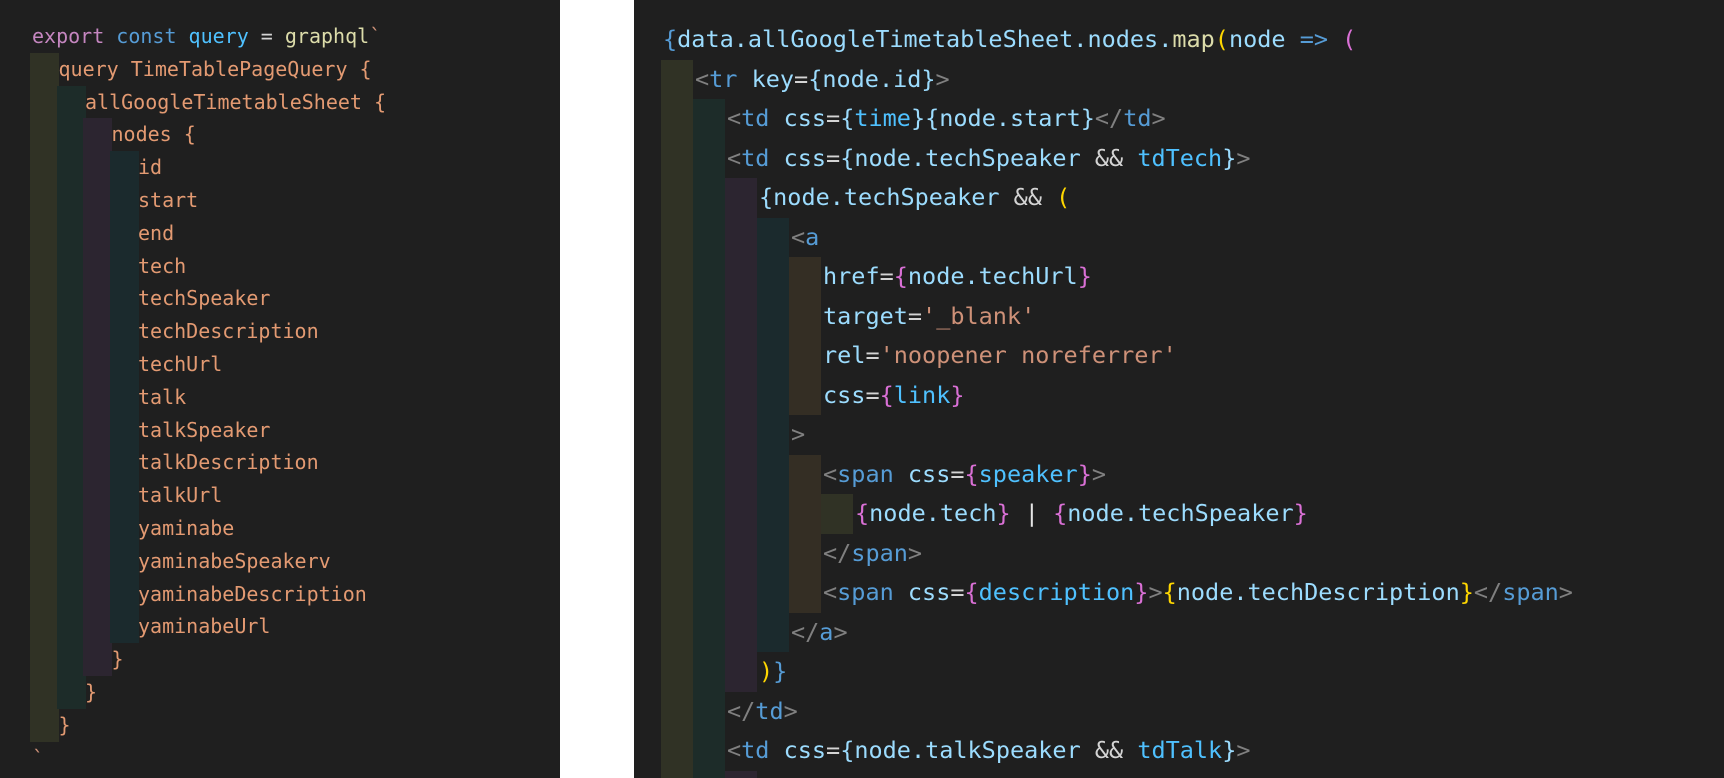 This screenshot has width=1724, height=778. I want to click on code-line: techSpeaker, so click(204, 298).